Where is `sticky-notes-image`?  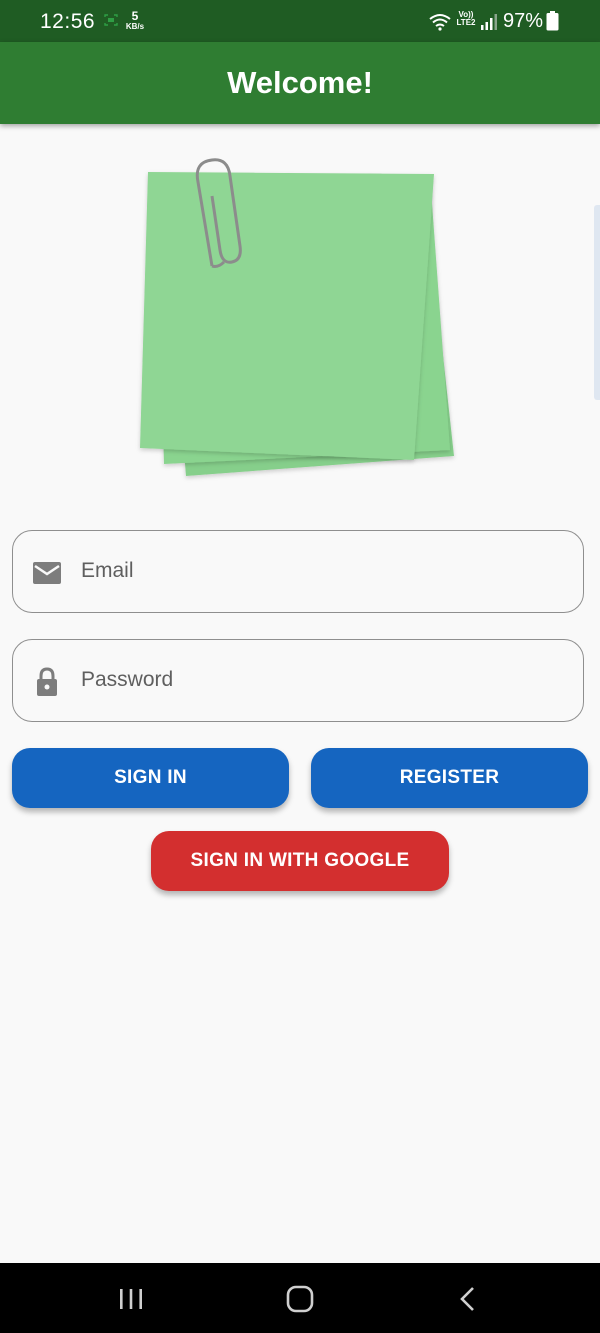 sticky-notes-image is located at coordinates (297, 317).